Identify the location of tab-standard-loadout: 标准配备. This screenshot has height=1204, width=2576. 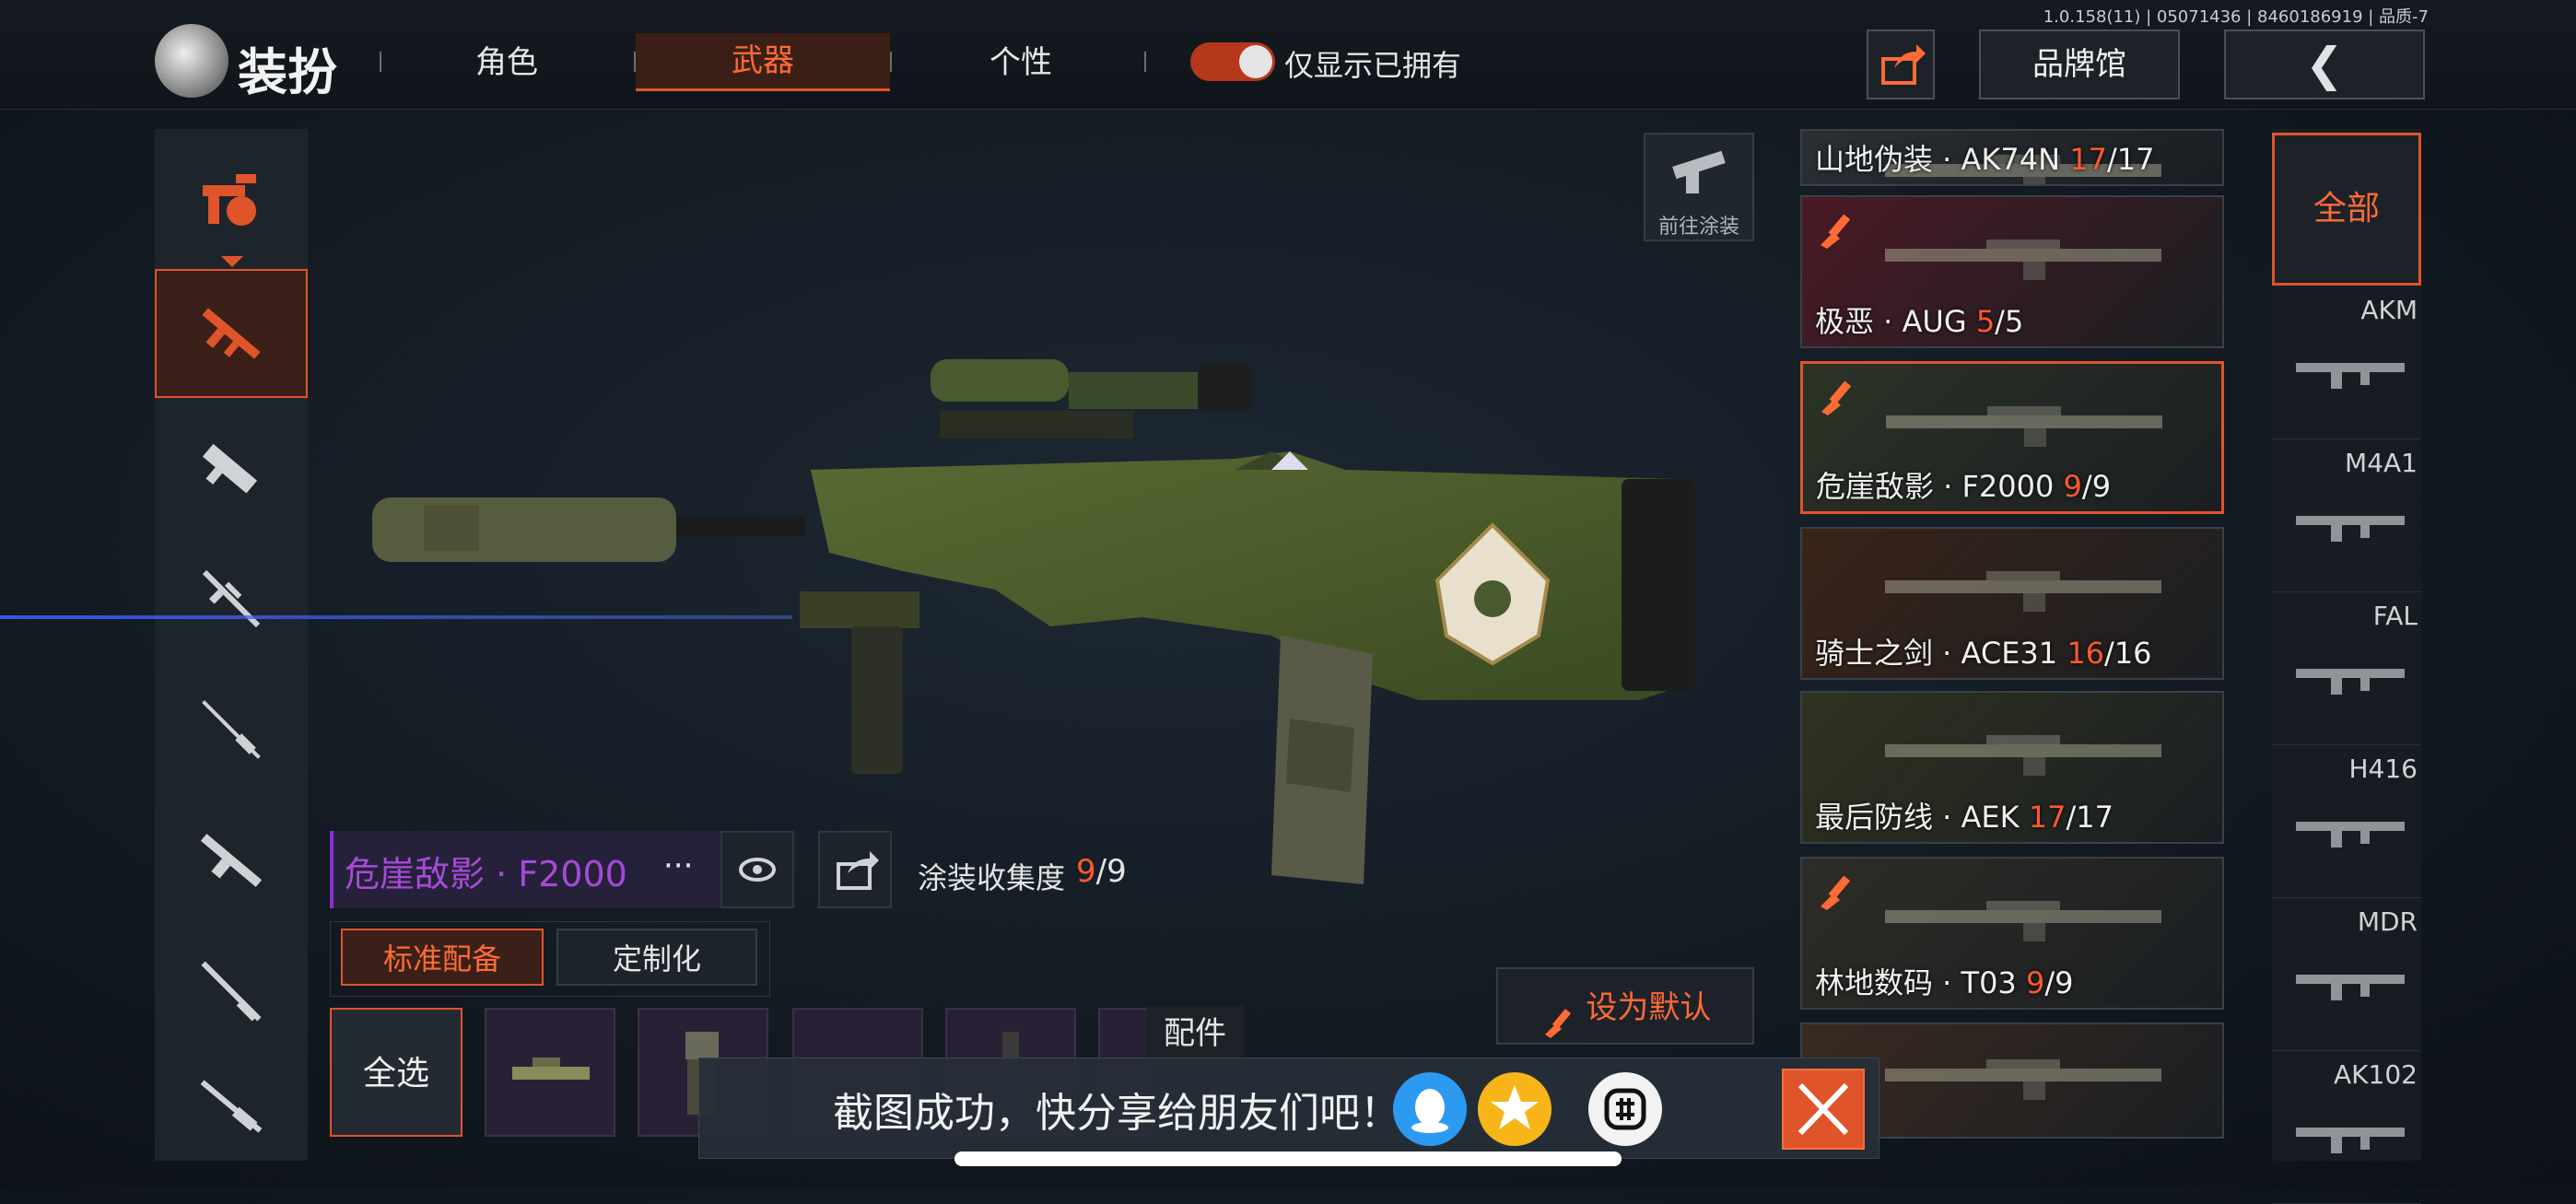
(442, 958).